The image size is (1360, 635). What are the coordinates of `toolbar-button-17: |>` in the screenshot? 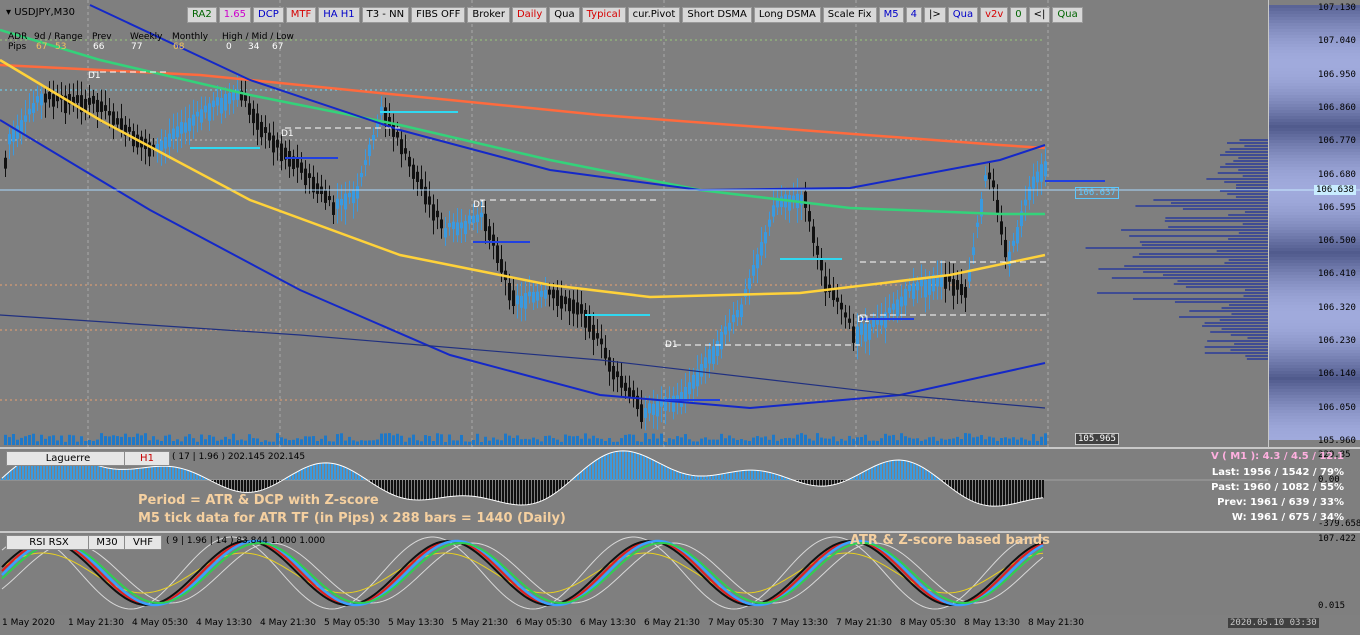 It's located at (934, 15).